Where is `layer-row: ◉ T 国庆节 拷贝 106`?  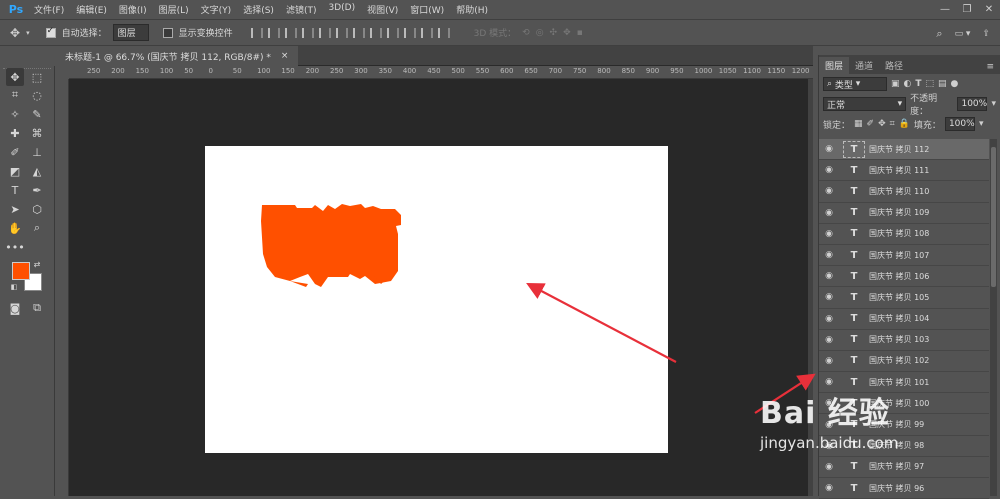 layer-row: ◉ T 国庆节 拷贝 106 is located at coordinates (904, 277).